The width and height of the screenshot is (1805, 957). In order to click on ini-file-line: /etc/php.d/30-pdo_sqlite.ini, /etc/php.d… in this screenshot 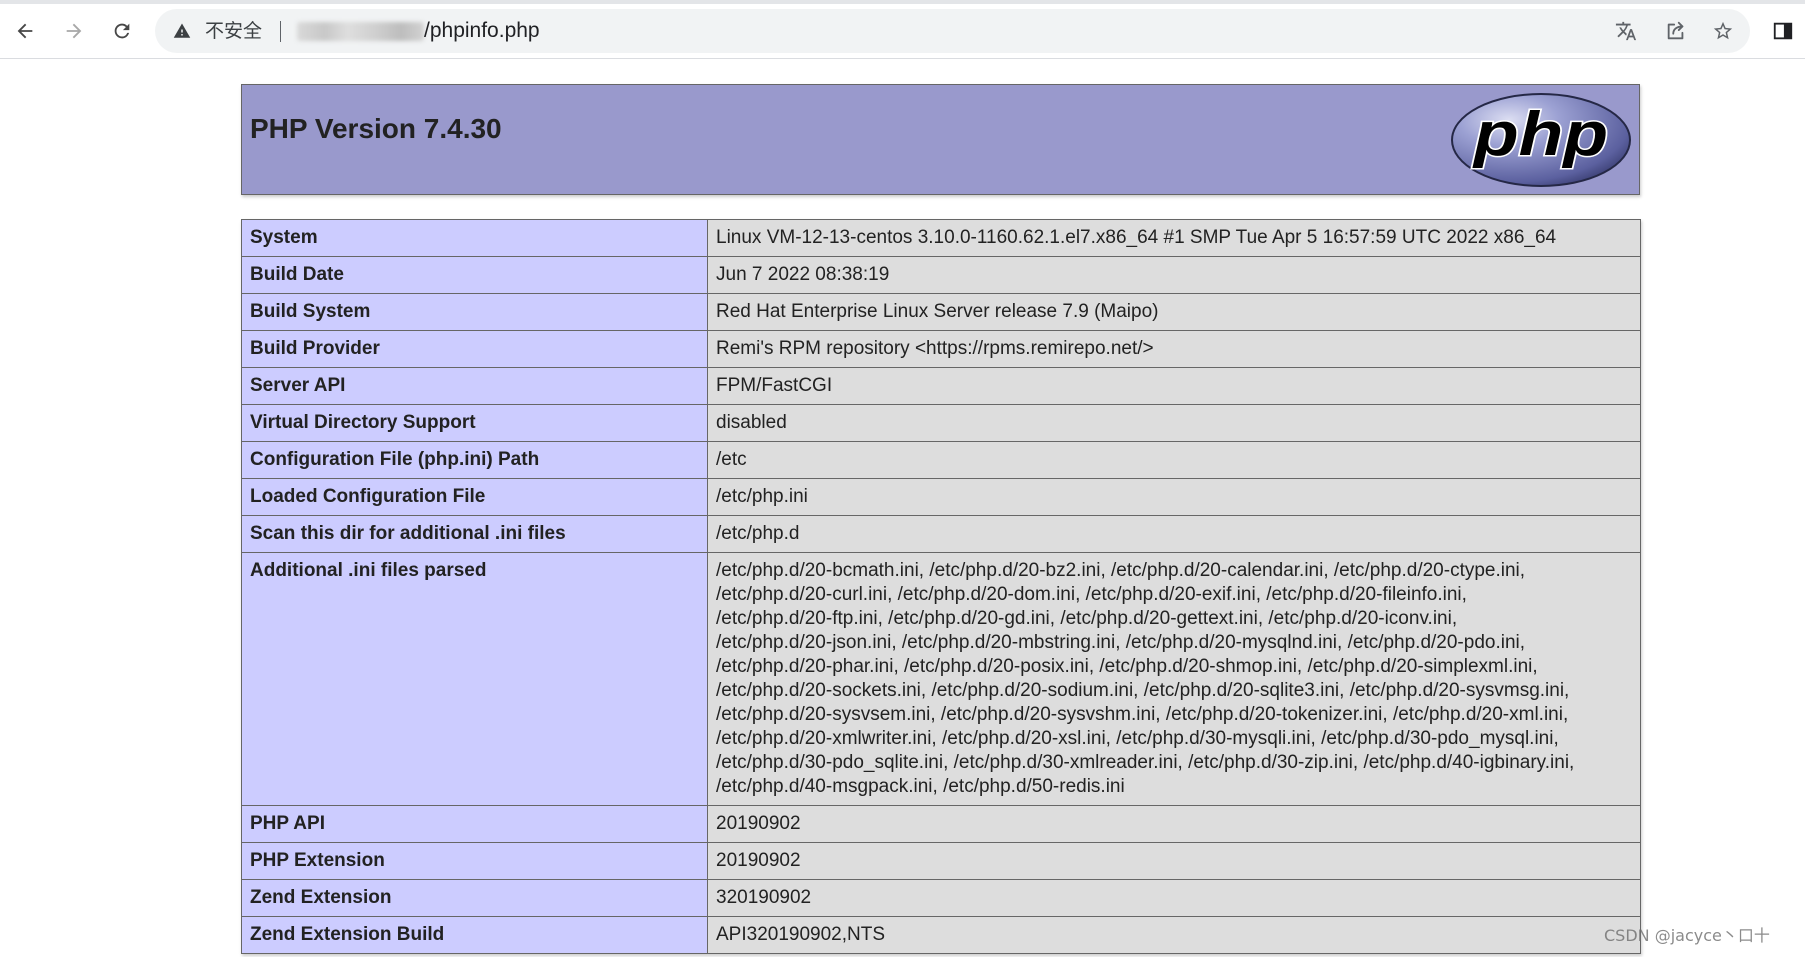, I will do `click(1145, 762)`.